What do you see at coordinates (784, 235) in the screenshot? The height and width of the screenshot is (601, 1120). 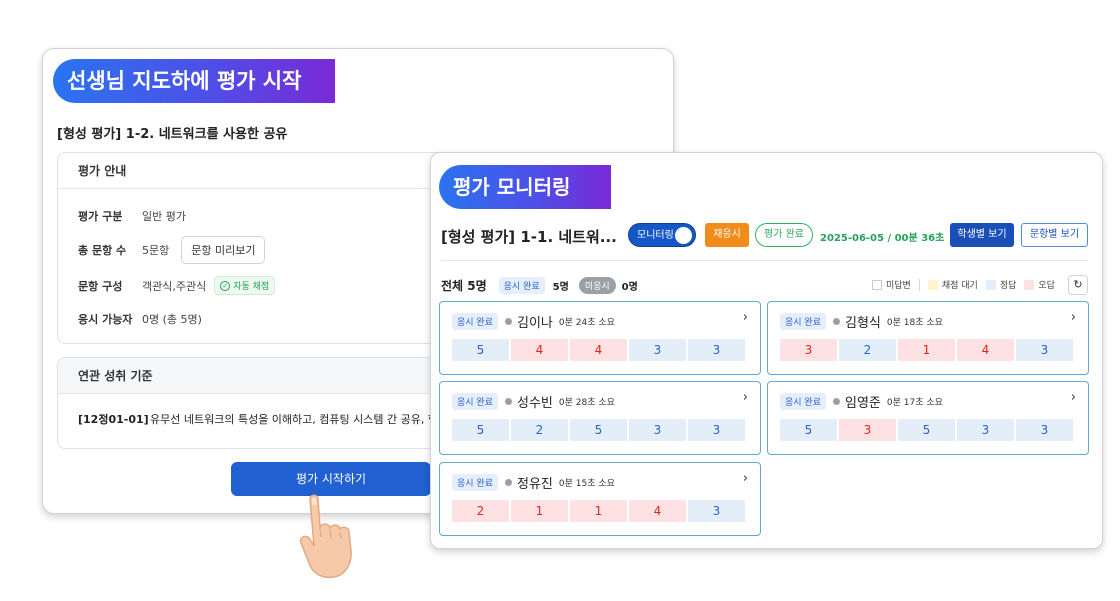 I see `finish-assessment-button: 평가 완료` at bounding box center [784, 235].